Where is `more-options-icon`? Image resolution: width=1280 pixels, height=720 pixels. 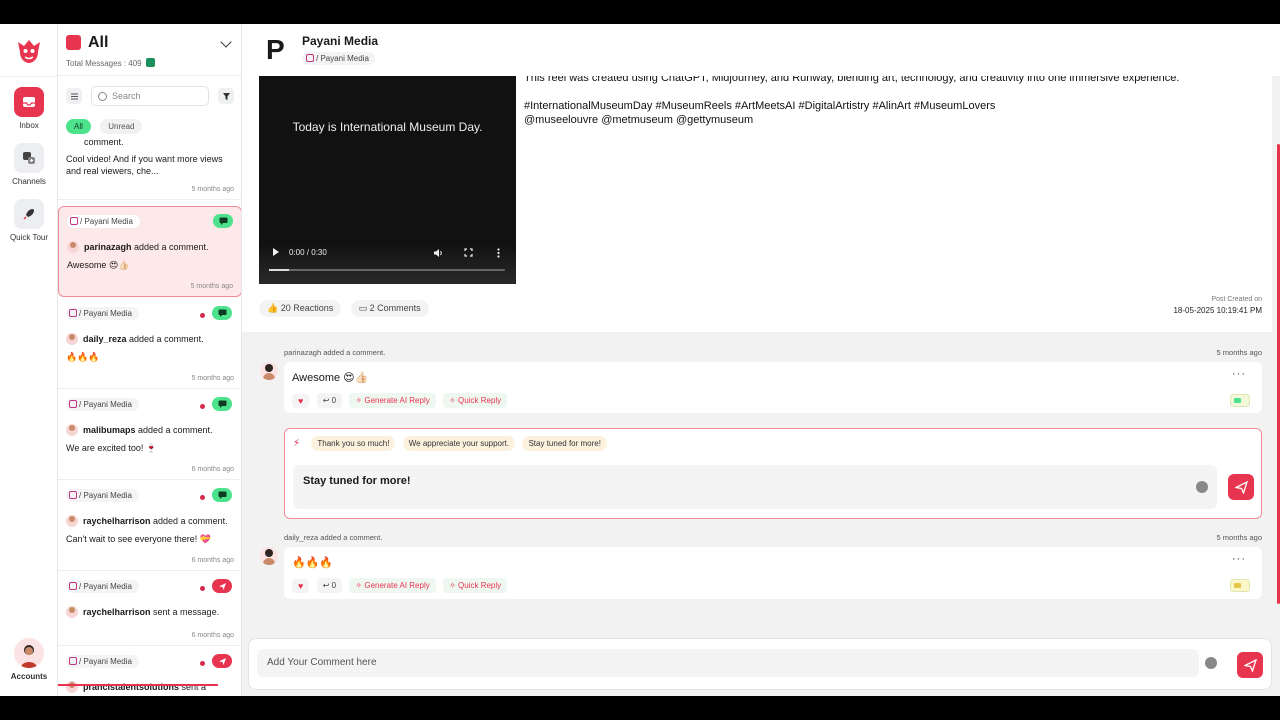
more-options-icon is located at coordinates (498, 254).